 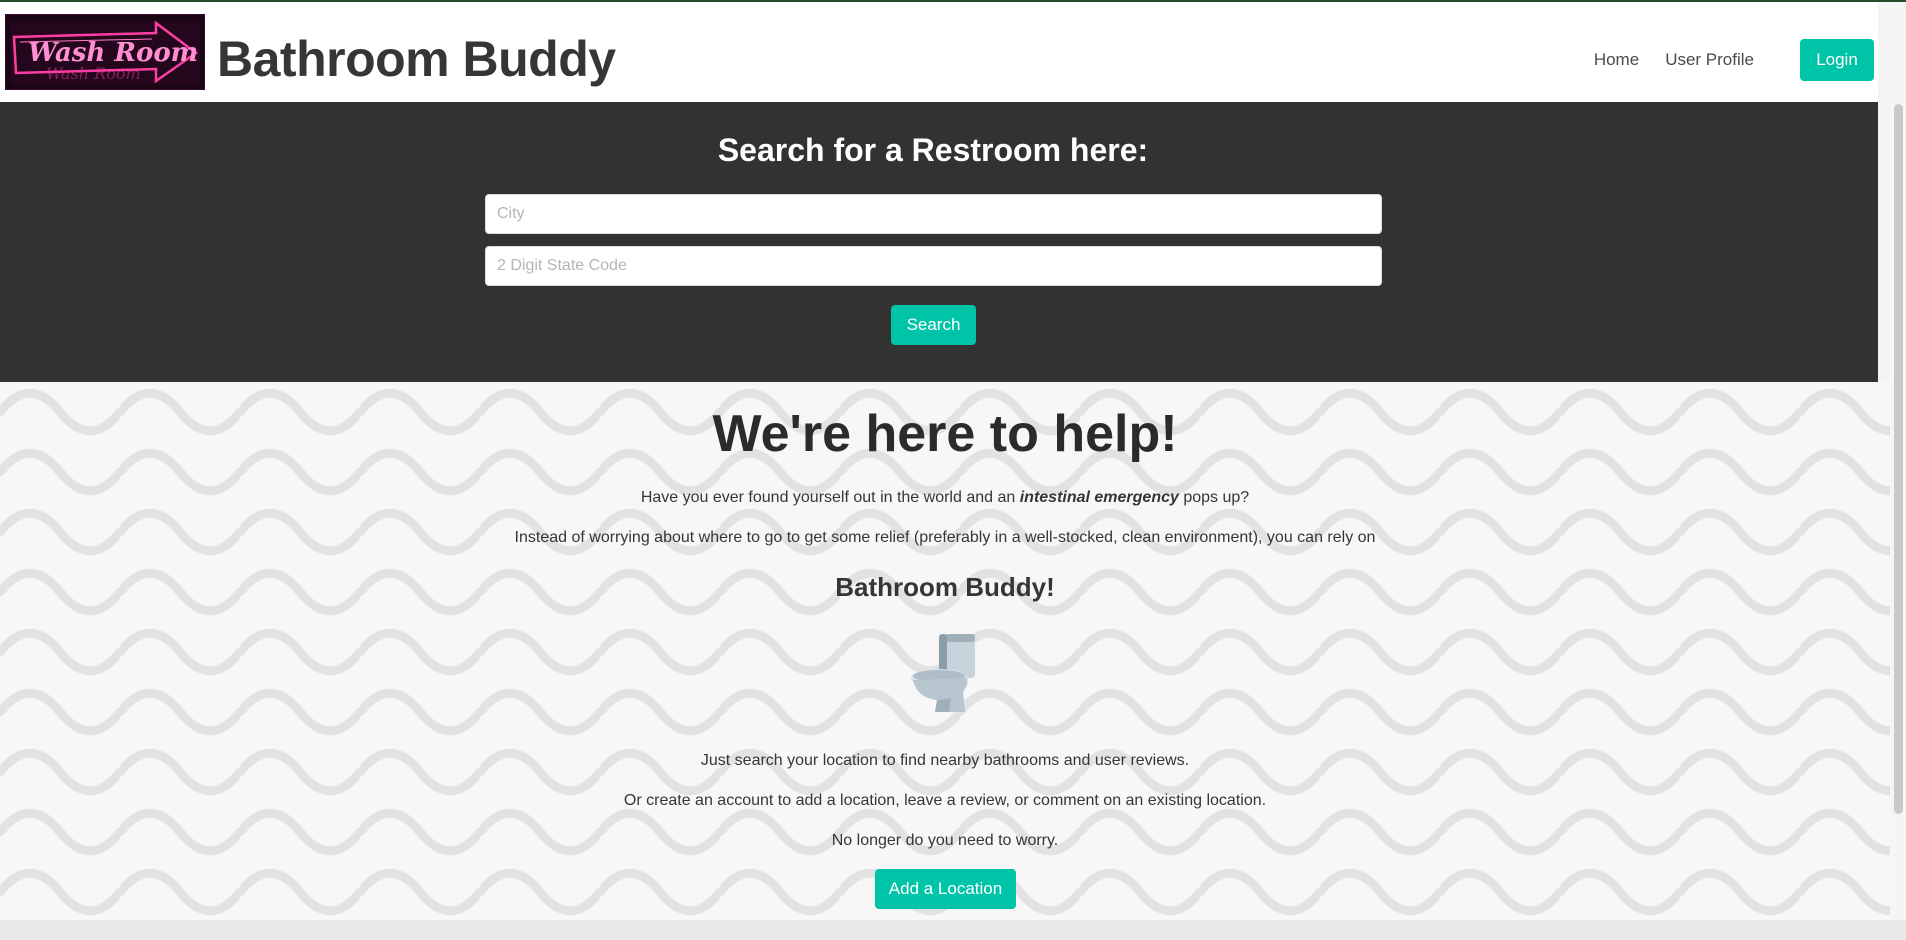 I want to click on city-input, so click(x=933, y=214).